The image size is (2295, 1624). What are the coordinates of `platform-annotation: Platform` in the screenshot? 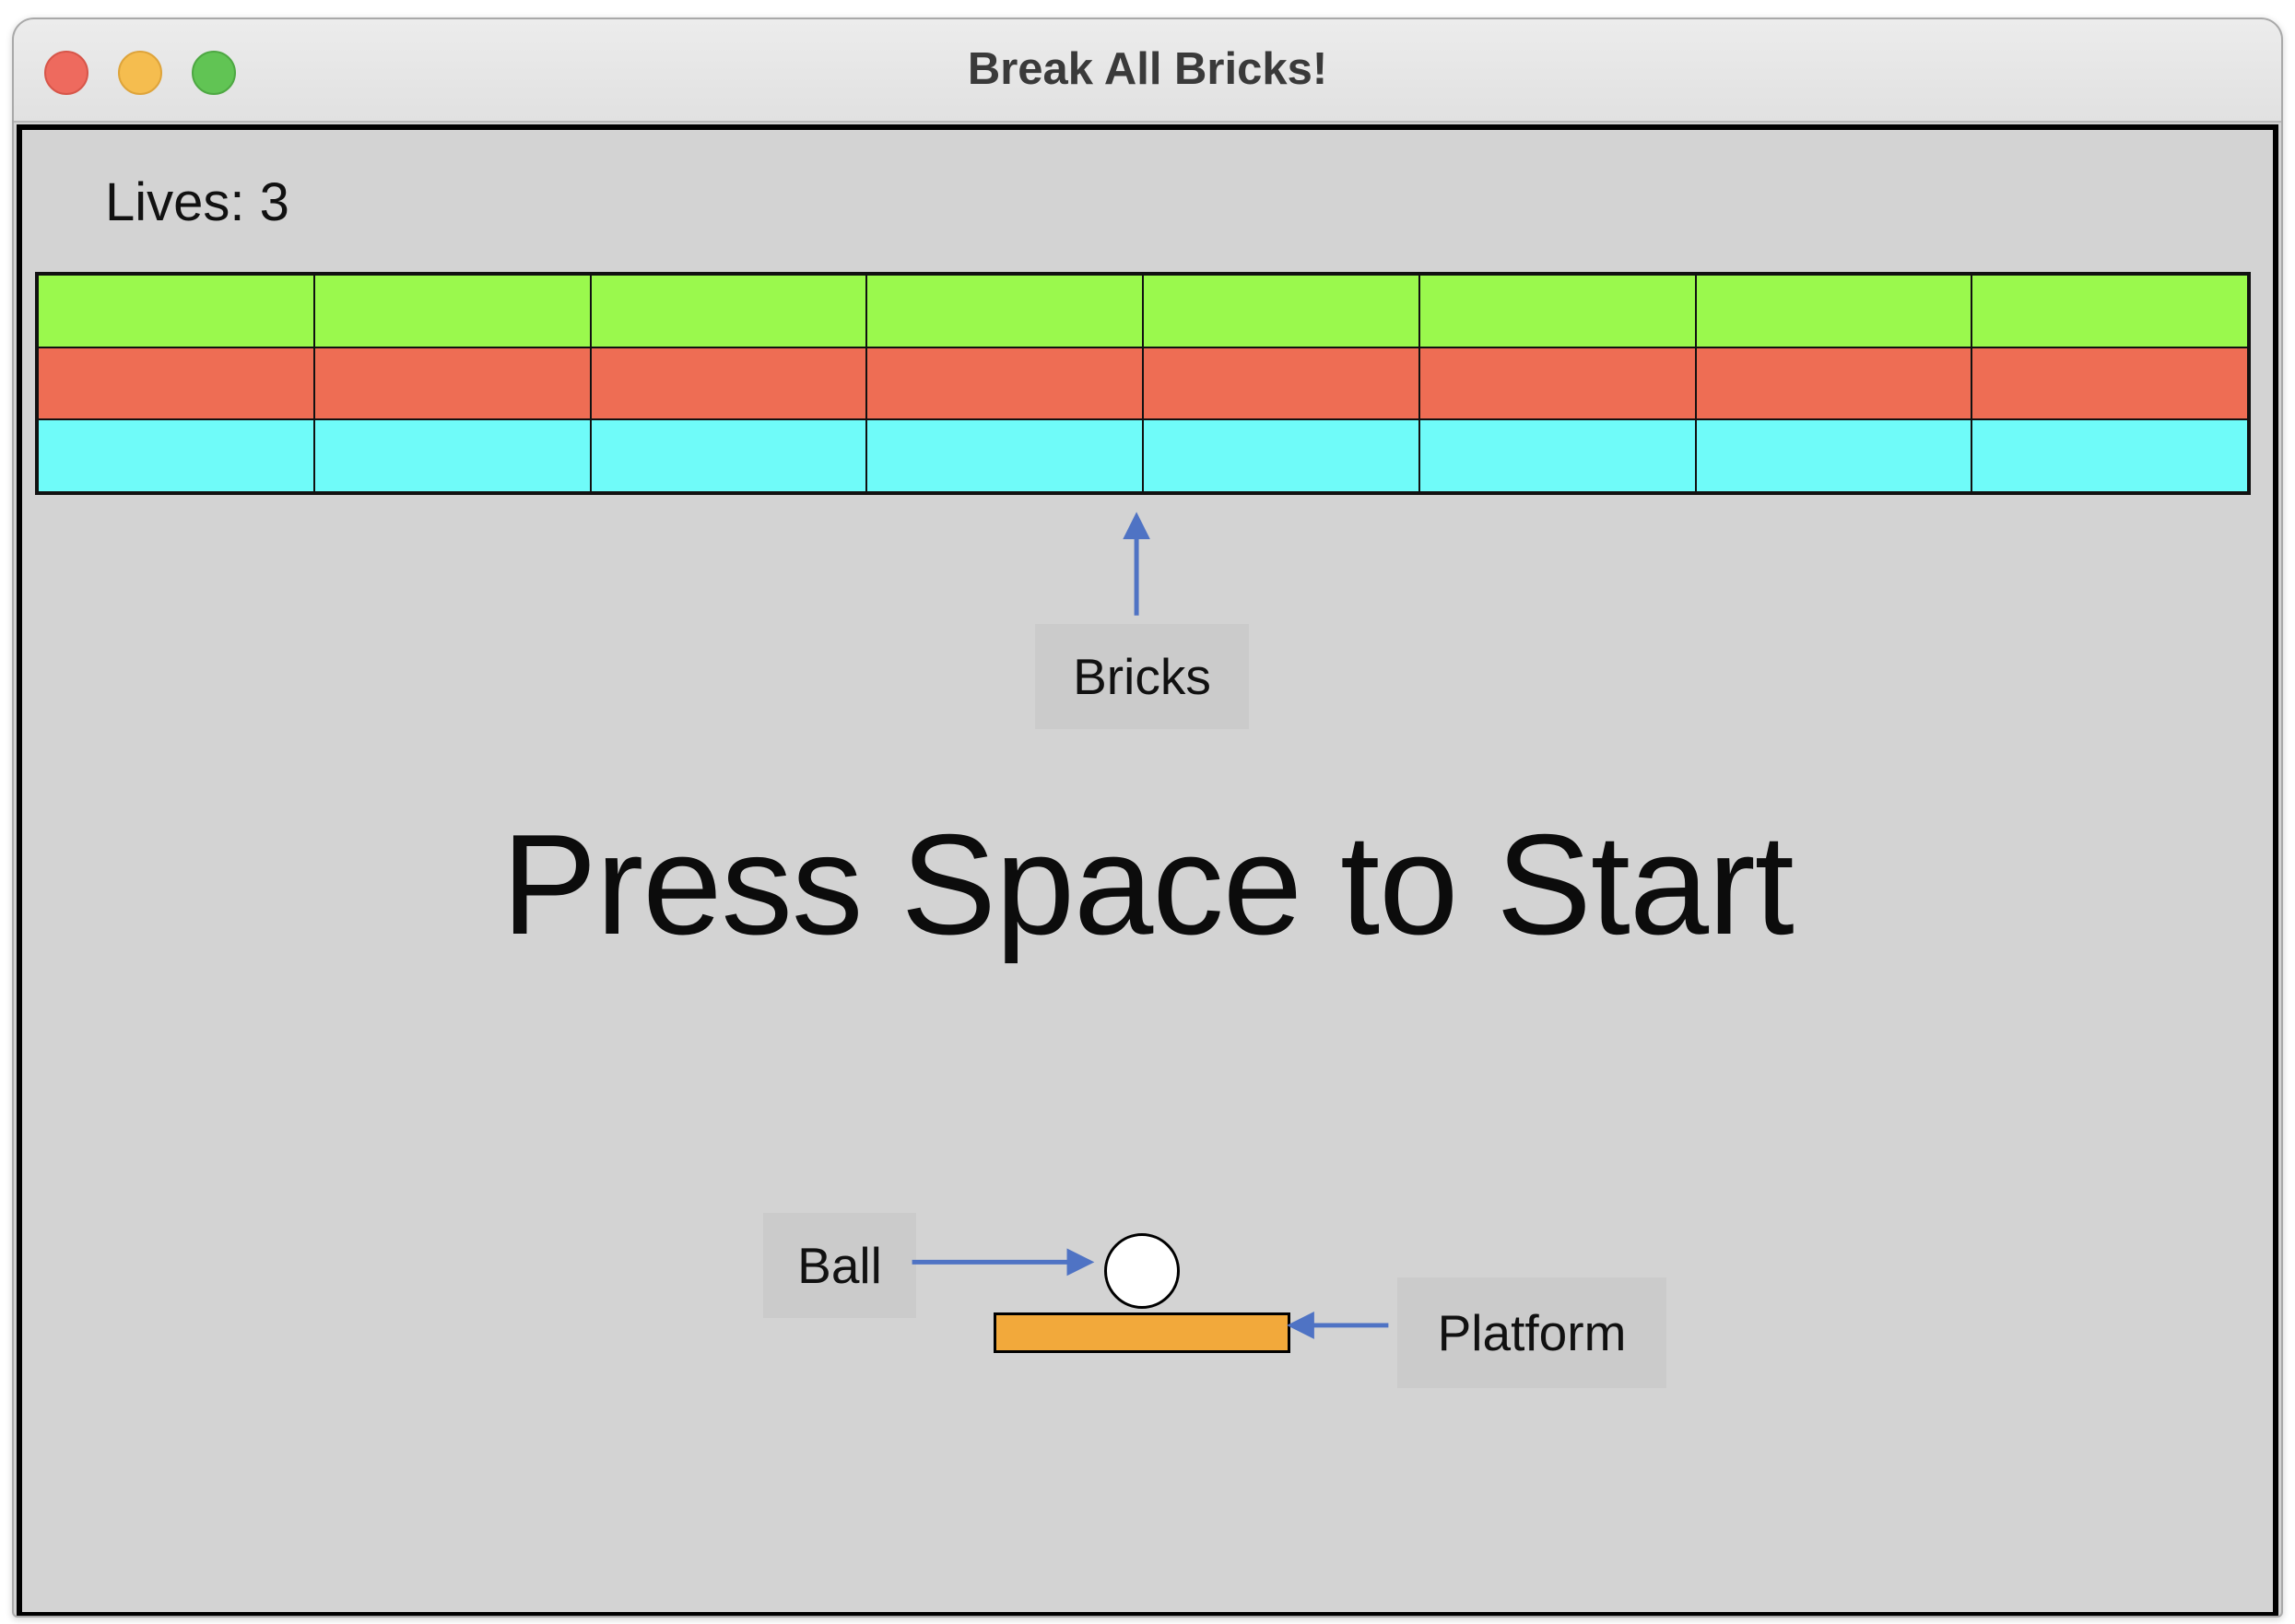 It's located at (1531, 1332).